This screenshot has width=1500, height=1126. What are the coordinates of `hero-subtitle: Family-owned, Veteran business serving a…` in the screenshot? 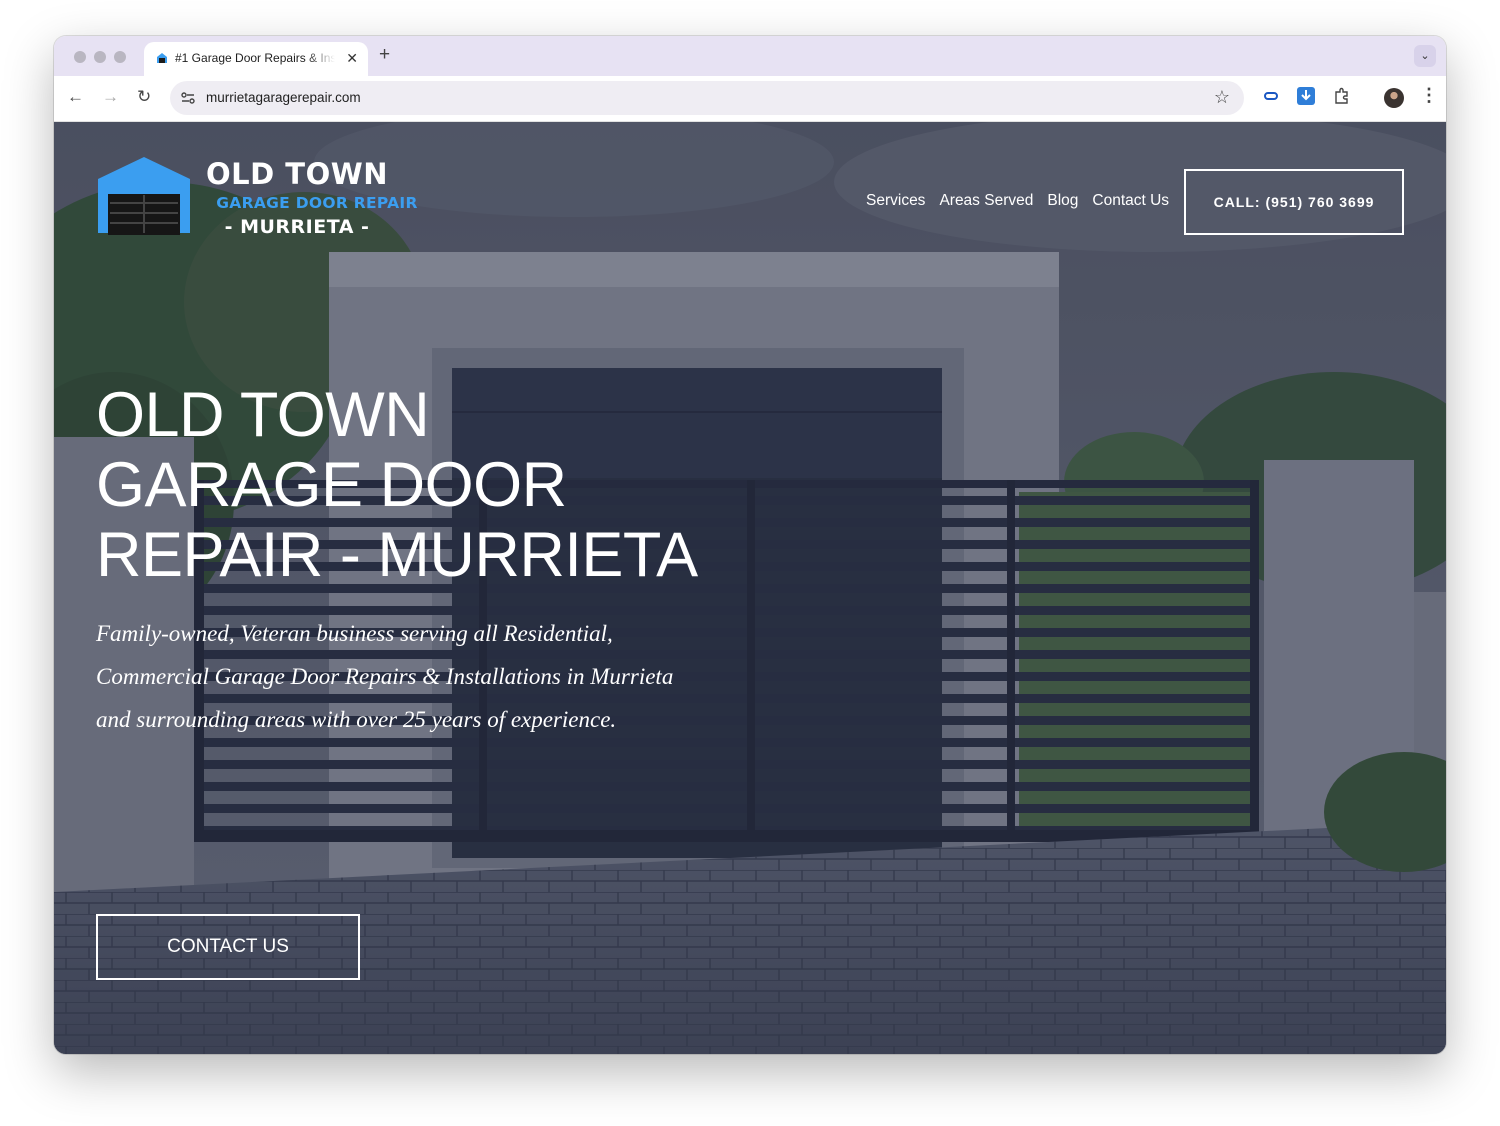 It's located at (385, 676).